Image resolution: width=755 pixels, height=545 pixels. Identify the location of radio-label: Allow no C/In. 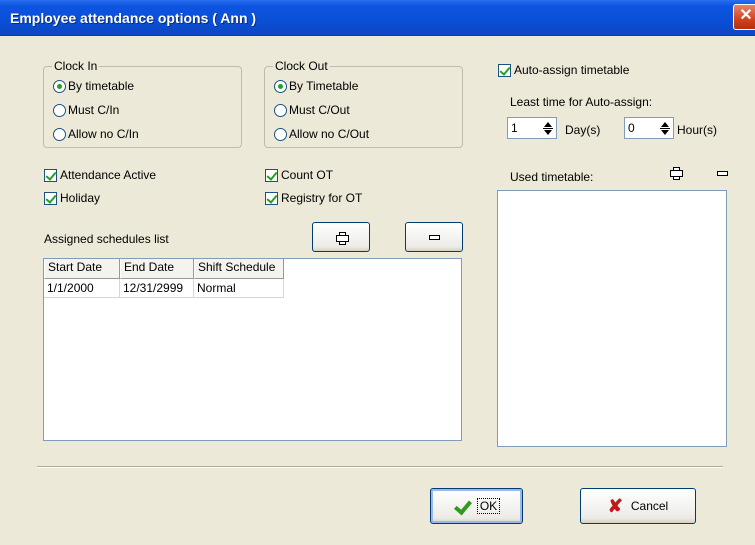
(103, 134).